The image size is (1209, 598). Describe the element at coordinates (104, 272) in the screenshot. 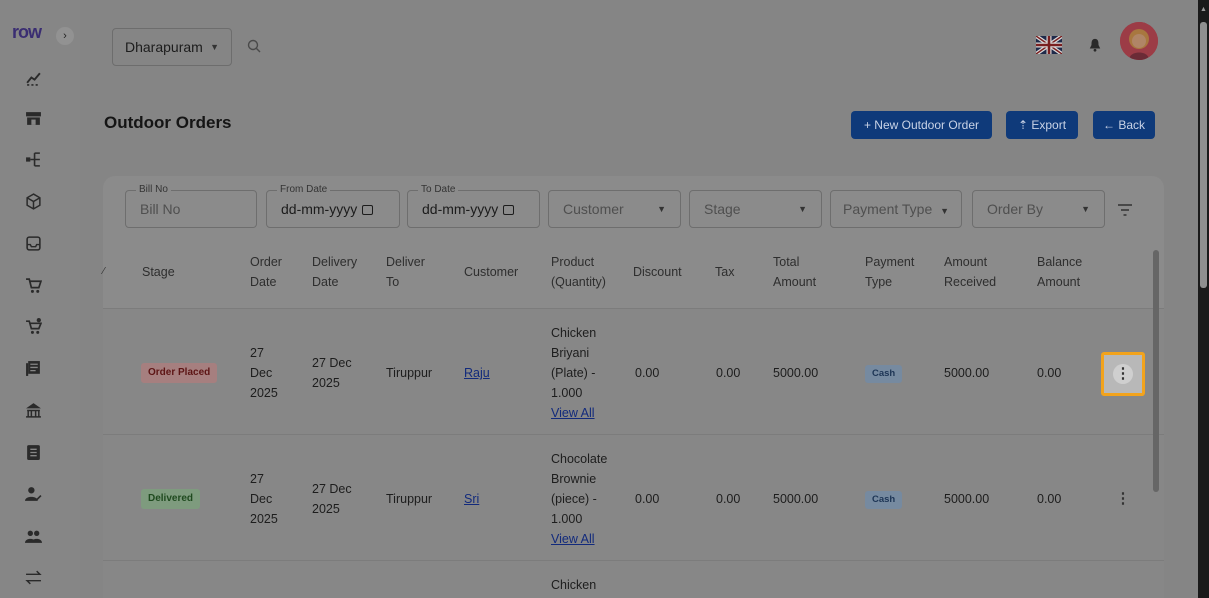

I see `sort-indicator-icon: ⁄` at that location.